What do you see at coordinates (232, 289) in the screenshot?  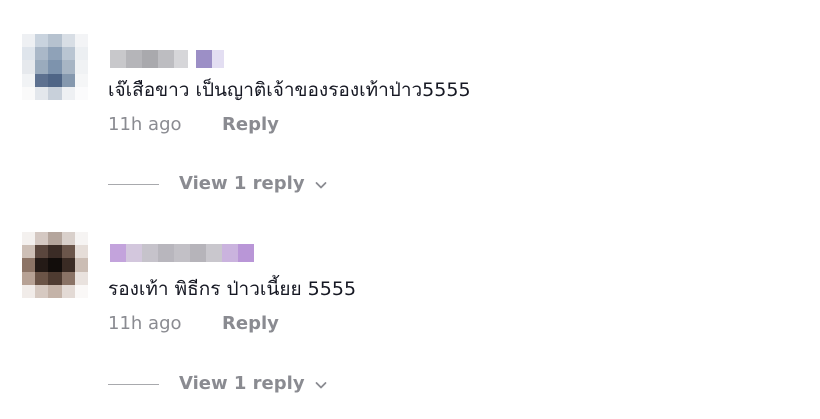 I see `comment-text: รองเท้า พิธีกร ป่าวเนี้ยย 5555` at bounding box center [232, 289].